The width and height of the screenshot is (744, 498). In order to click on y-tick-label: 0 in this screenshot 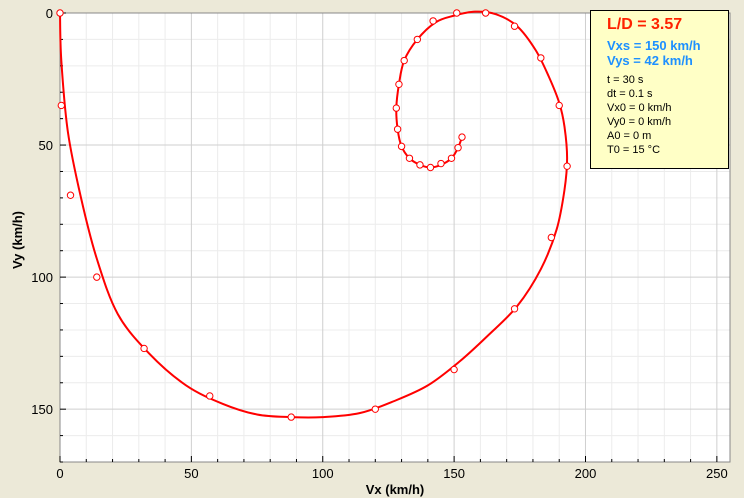, I will do `click(49, 13)`.